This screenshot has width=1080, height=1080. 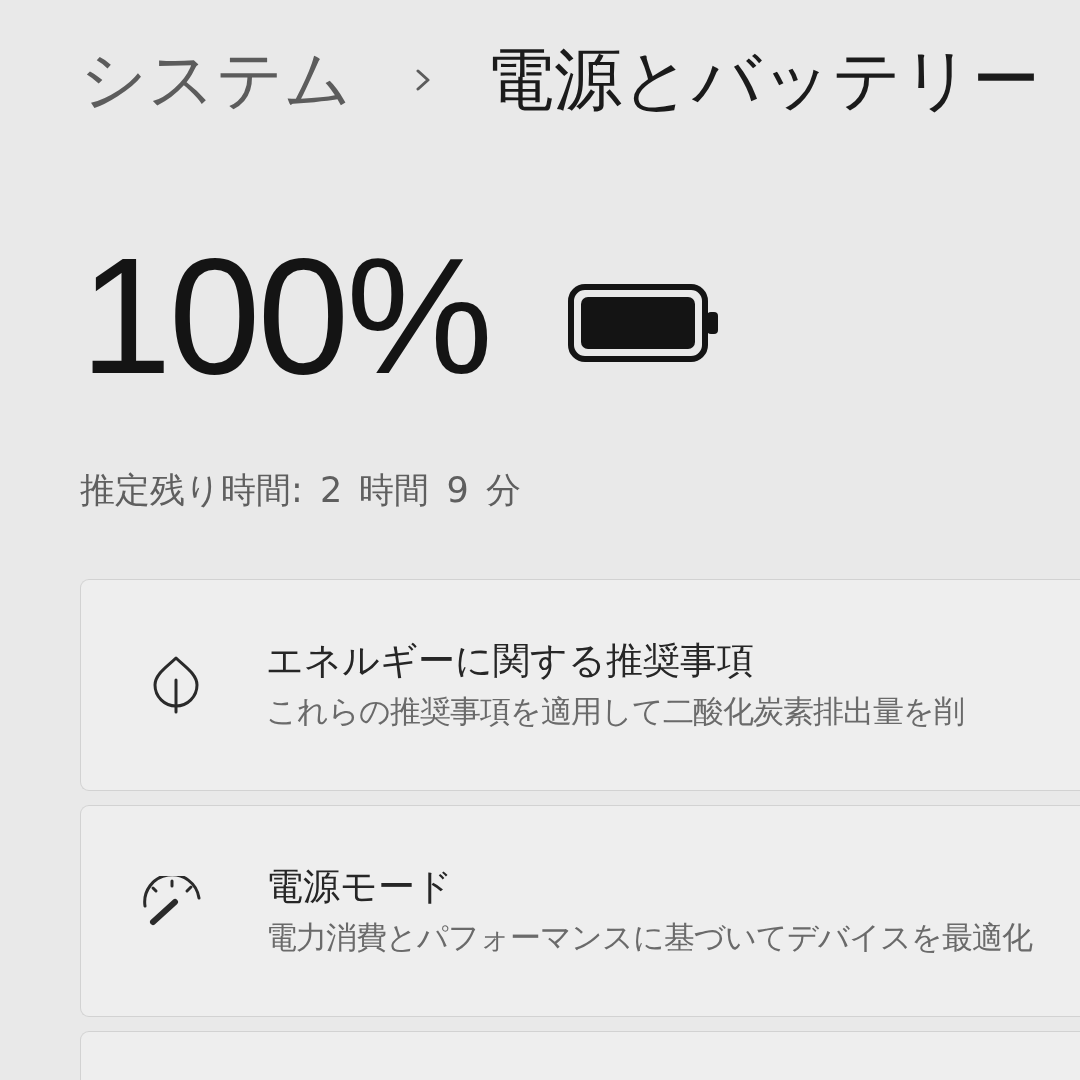 What do you see at coordinates (172, 901) in the screenshot?
I see `gauge-icon` at bounding box center [172, 901].